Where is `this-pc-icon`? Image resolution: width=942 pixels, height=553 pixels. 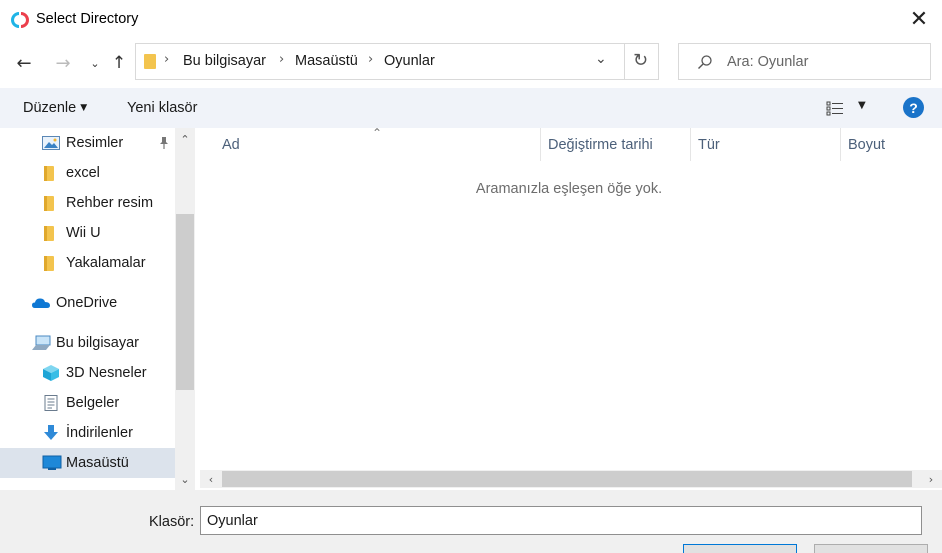
this-pc-icon is located at coordinates (41, 342).